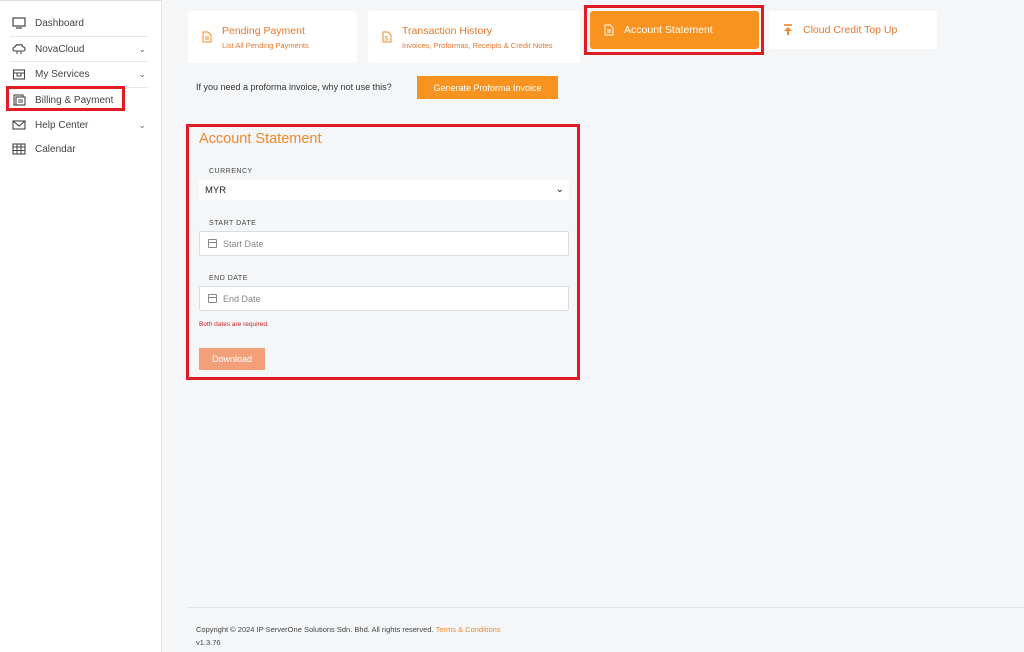  I want to click on end-date-placeholder: End Date, so click(242, 298).